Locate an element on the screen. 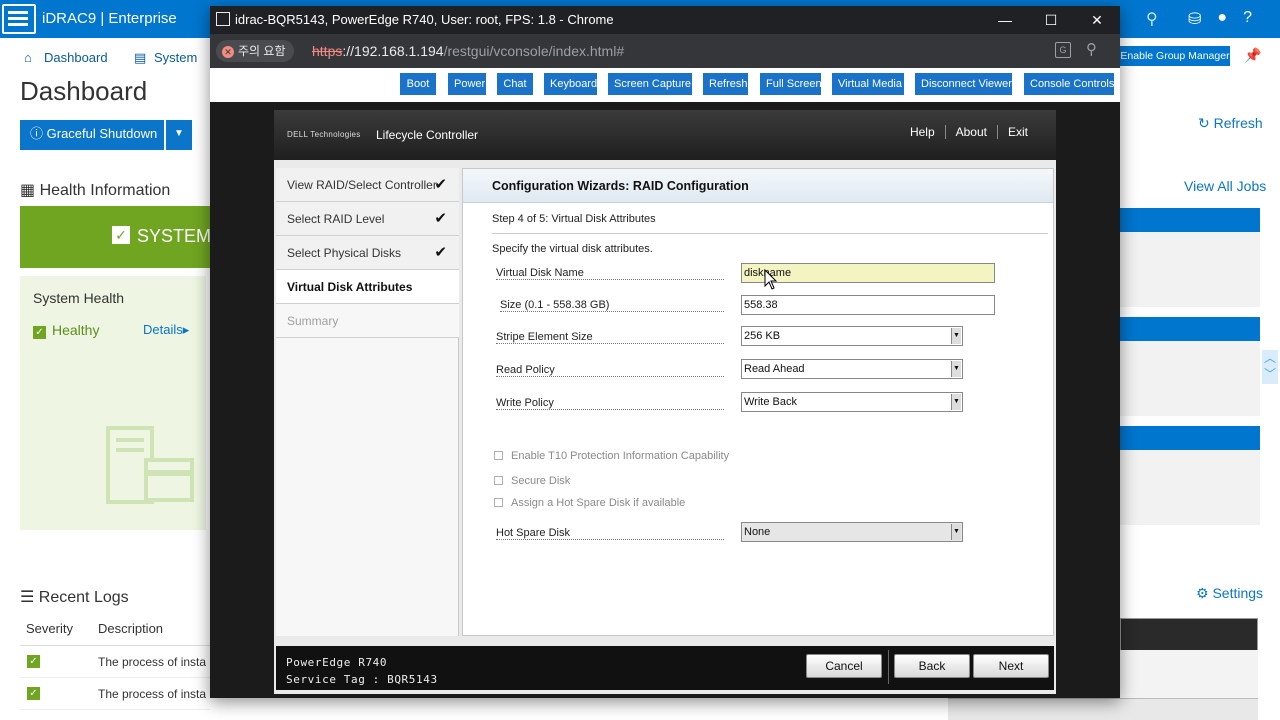  step-select-physical-disks: Select Physical Disks ✔ is located at coordinates (367, 253).